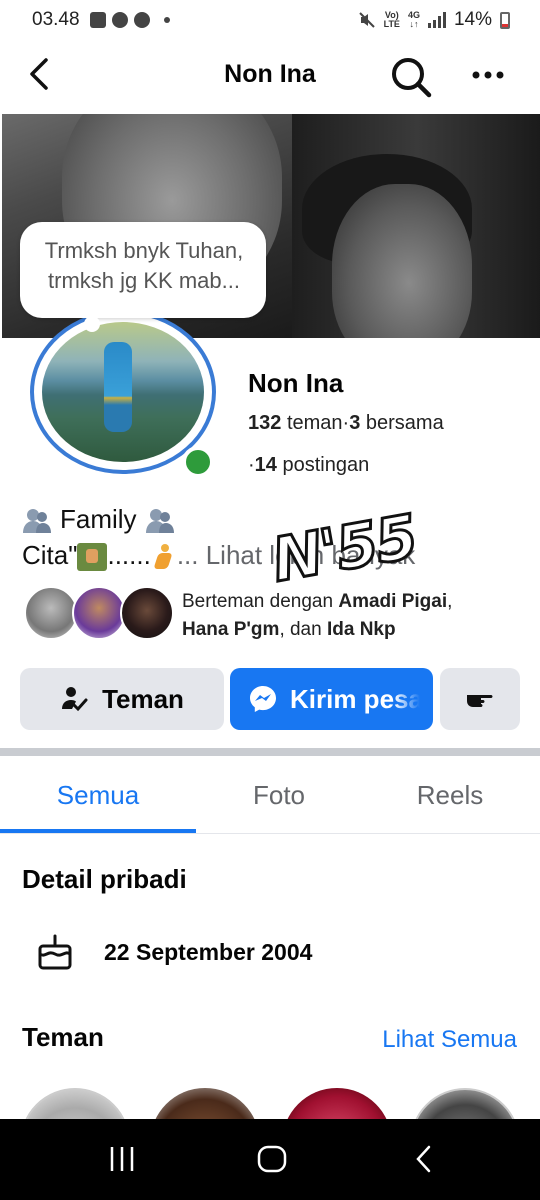  I want to click on teacher-icon, so click(92, 557).